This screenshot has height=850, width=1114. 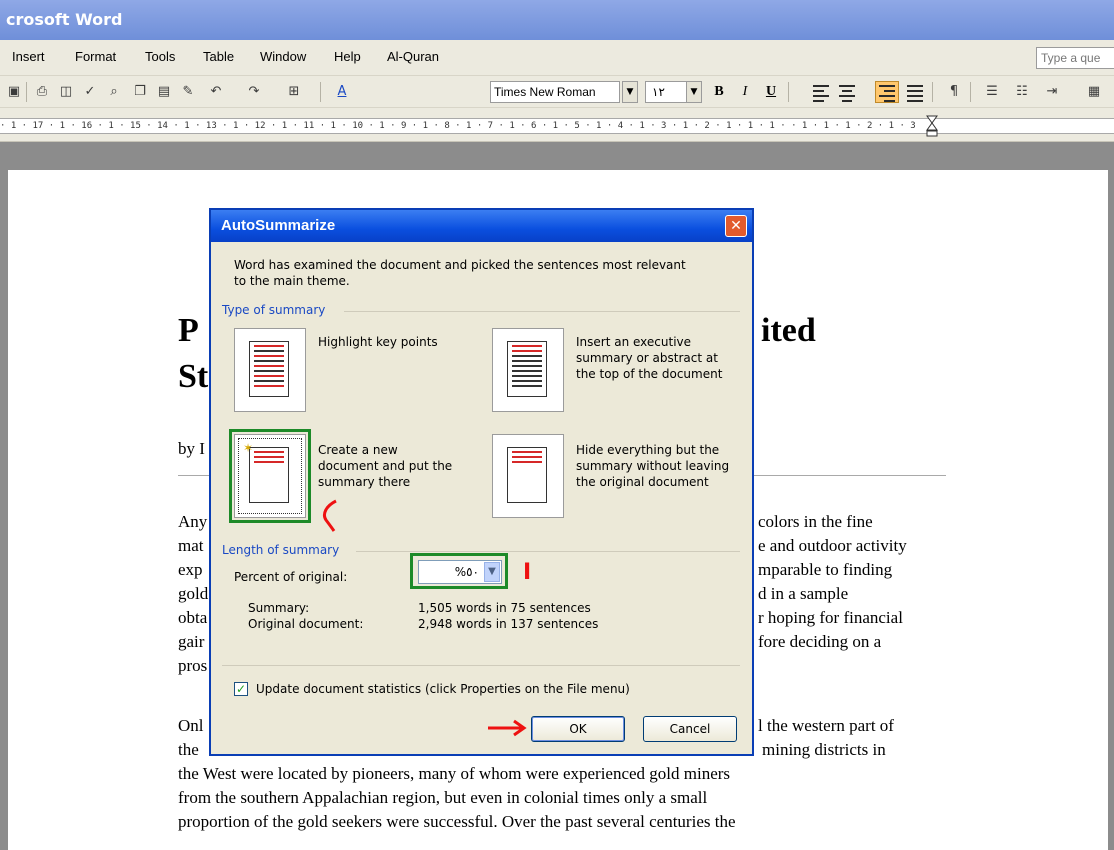 What do you see at coordinates (193, 617) in the screenshot?
I see `doc-line: obta` at bounding box center [193, 617].